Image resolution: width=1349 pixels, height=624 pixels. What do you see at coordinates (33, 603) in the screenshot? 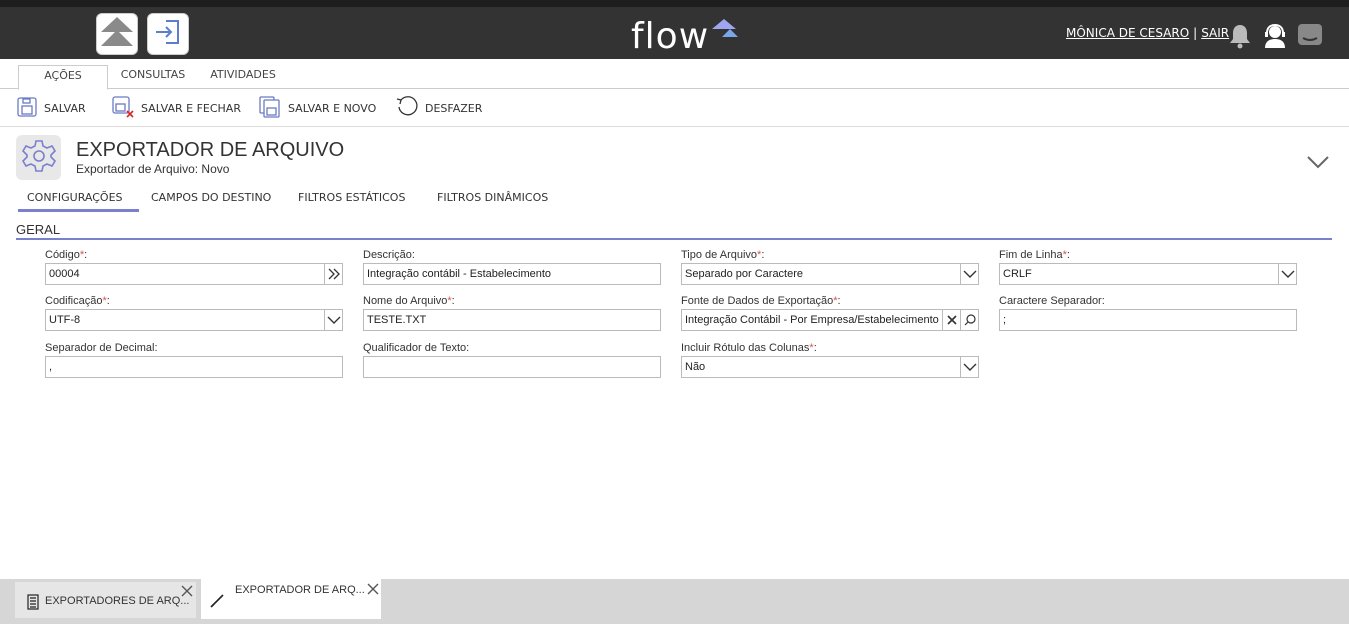
I see `list-icon` at bounding box center [33, 603].